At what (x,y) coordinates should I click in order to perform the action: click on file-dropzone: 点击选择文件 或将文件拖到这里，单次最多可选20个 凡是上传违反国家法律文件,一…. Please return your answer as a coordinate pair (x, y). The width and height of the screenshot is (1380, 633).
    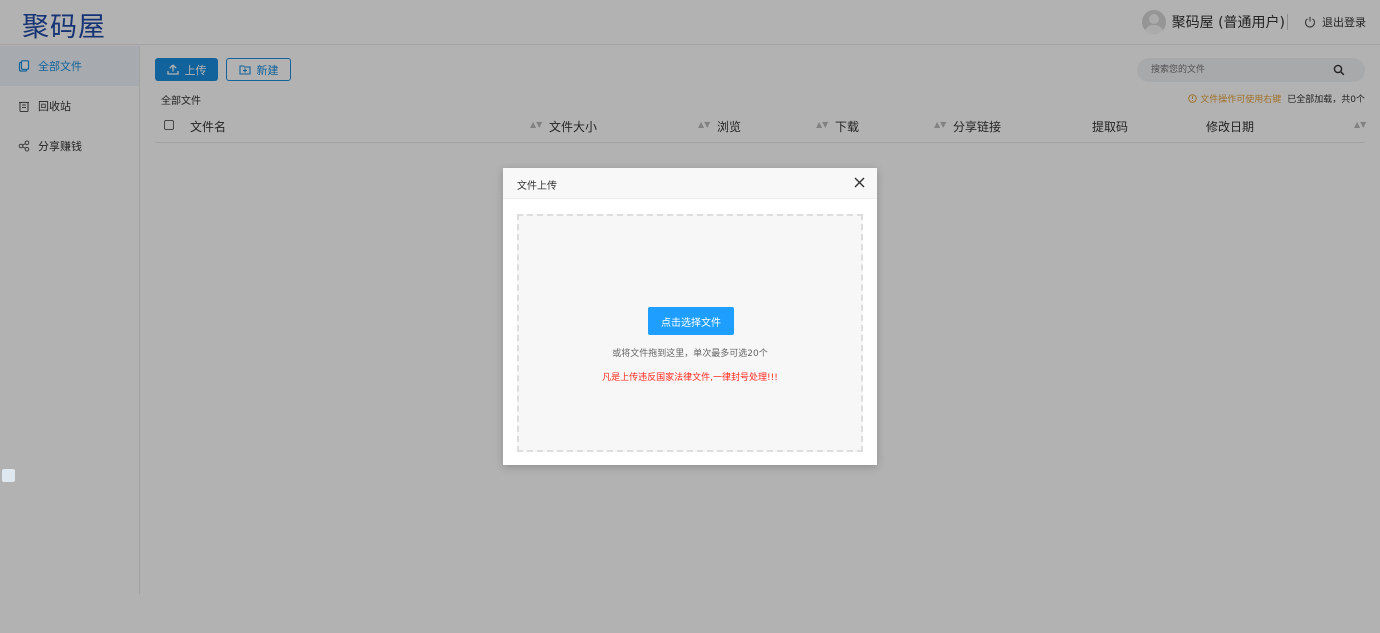
    Looking at the image, I should click on (690, 333).